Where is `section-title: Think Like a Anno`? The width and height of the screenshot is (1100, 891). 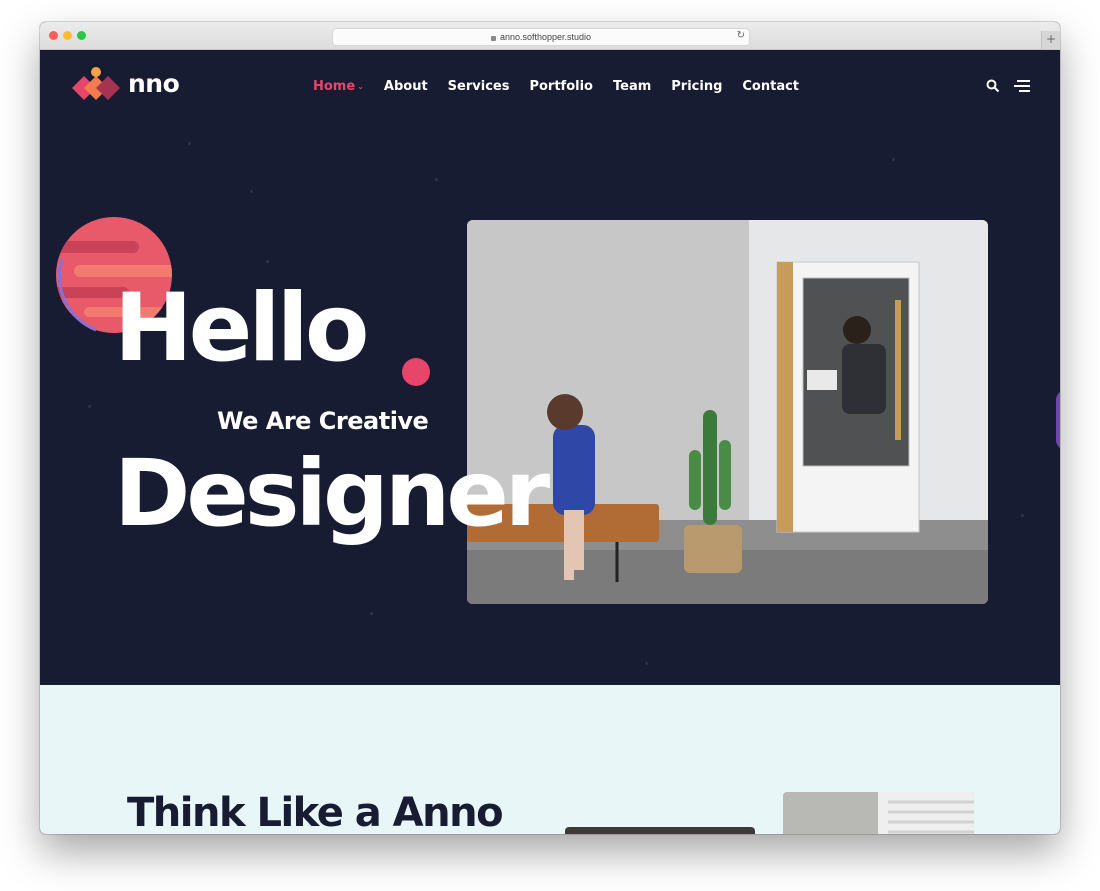
section-title: Think Like a Anno is located at coordinates (315, 812).